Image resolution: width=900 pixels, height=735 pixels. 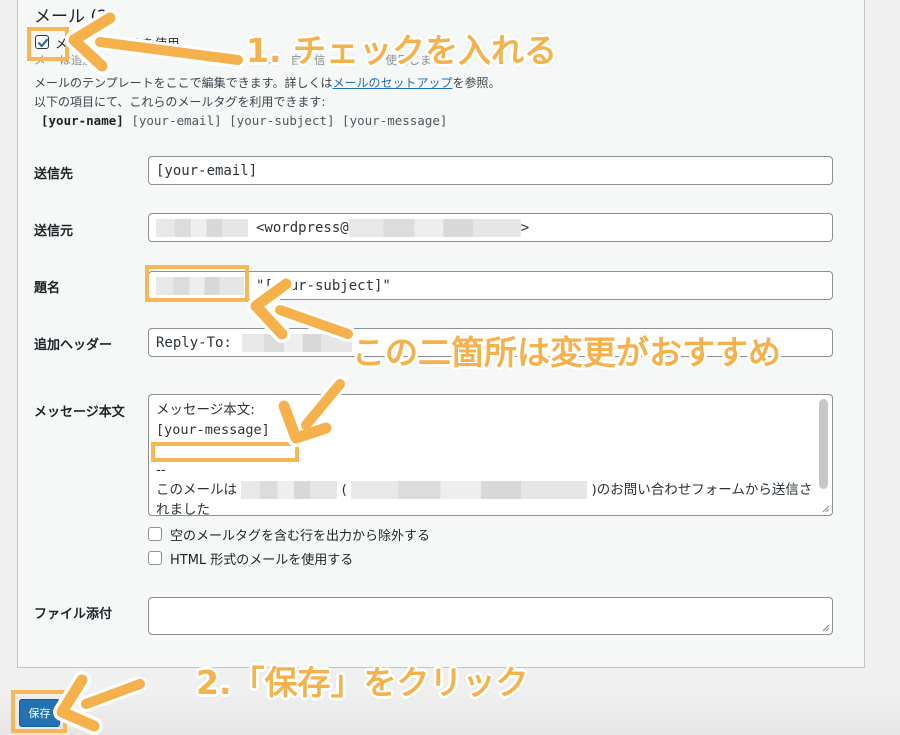 What do you see at coordinates (301, 309) in the screenshot?
I see `arrow-subject-icon` at bounding box center [301, 309].